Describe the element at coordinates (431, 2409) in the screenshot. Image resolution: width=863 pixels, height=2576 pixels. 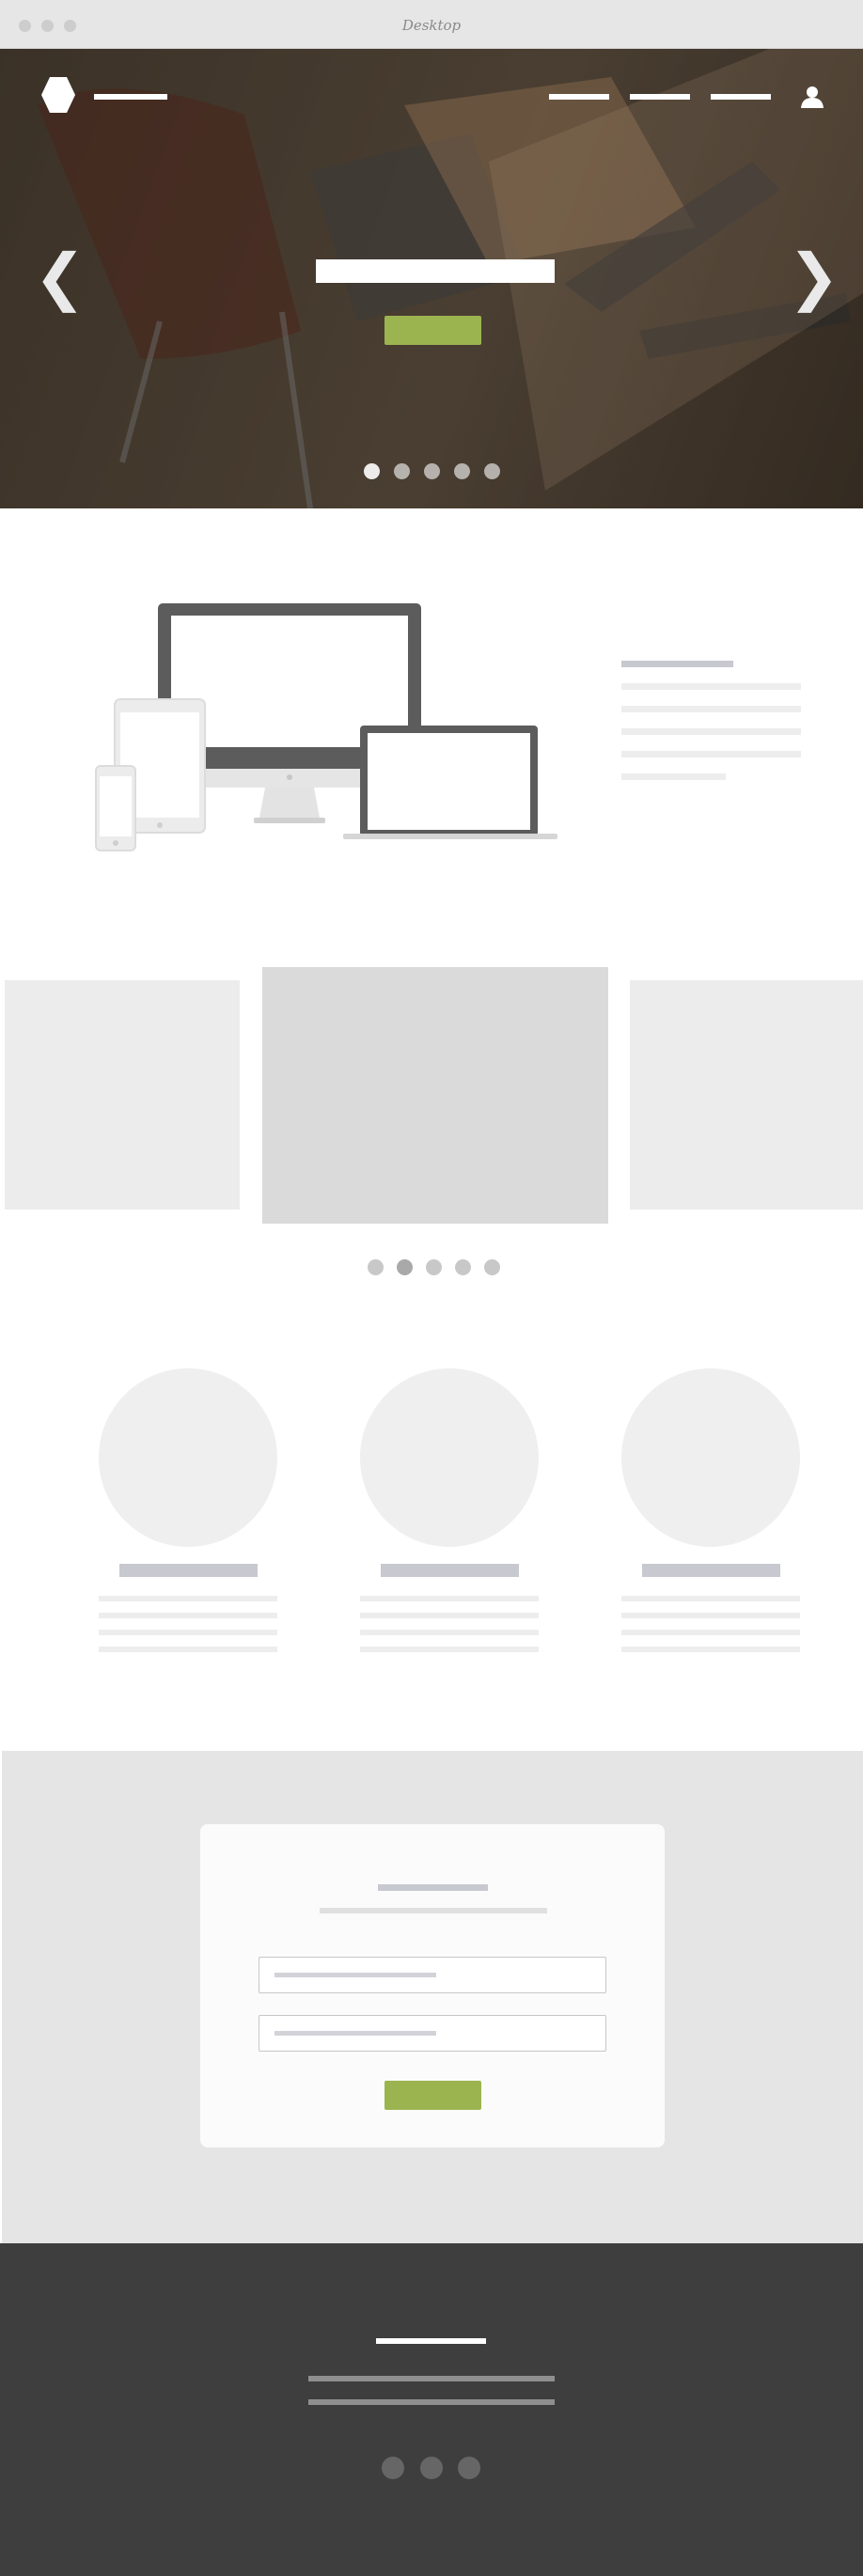
I see `footer` at that location.